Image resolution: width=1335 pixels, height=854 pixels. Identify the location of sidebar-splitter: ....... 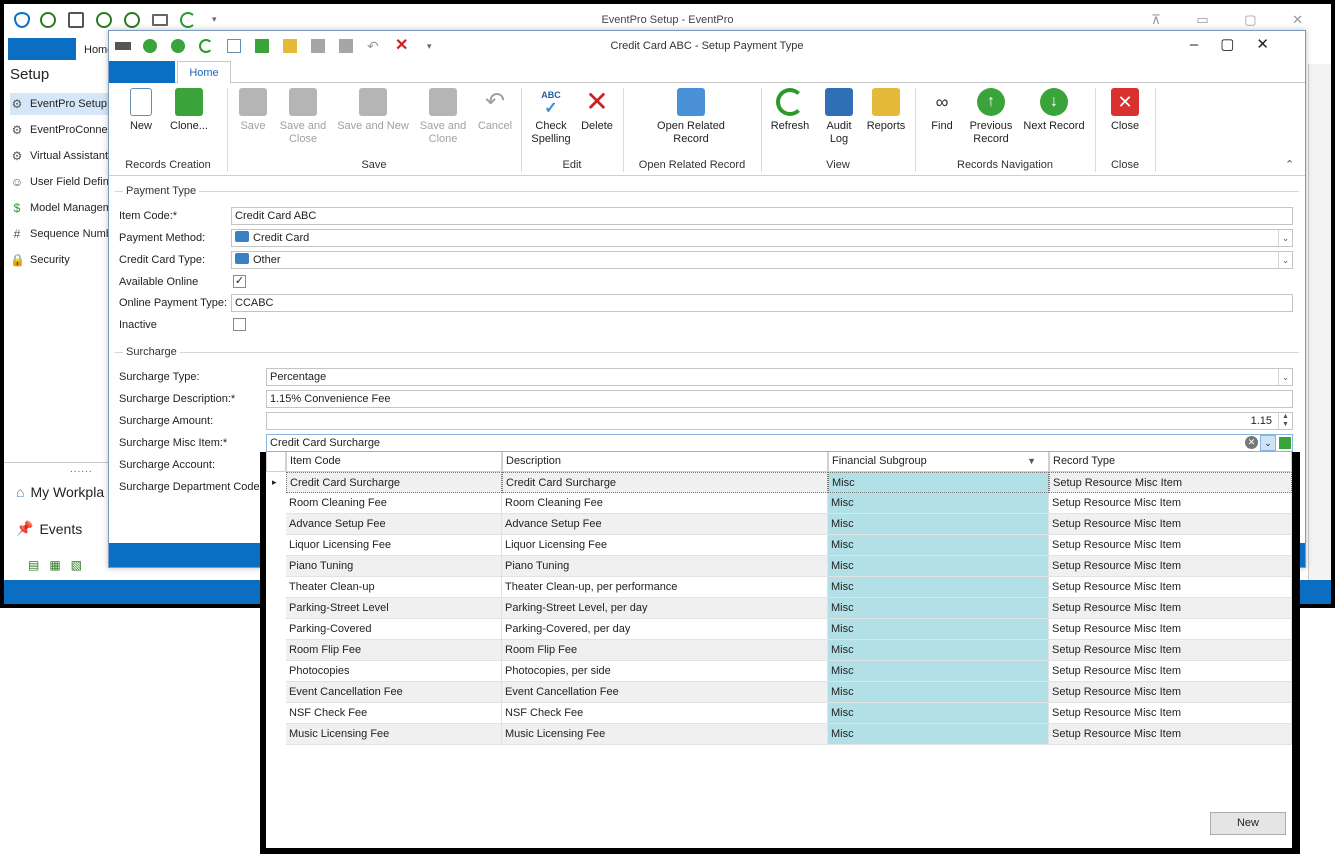
(81, 469).